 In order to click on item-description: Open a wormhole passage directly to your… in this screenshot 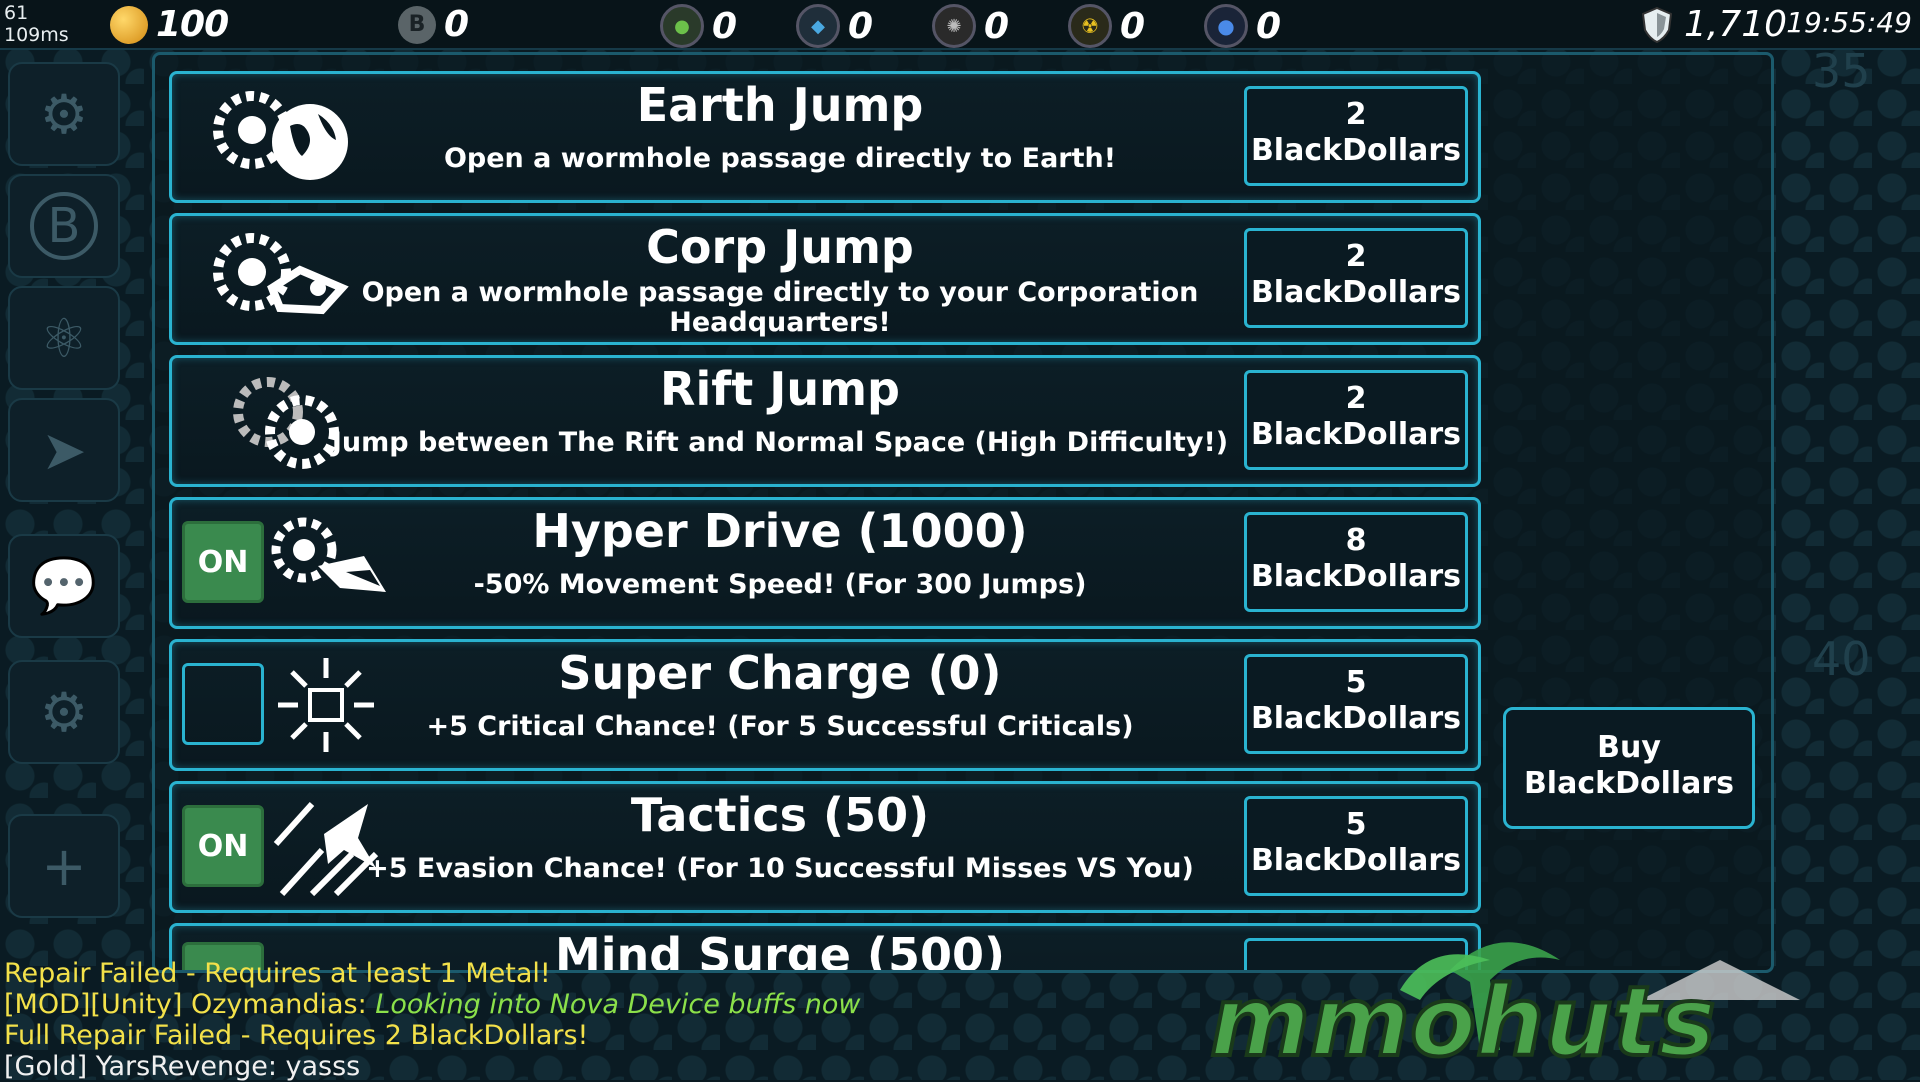, I will do `click(780, 307)`.